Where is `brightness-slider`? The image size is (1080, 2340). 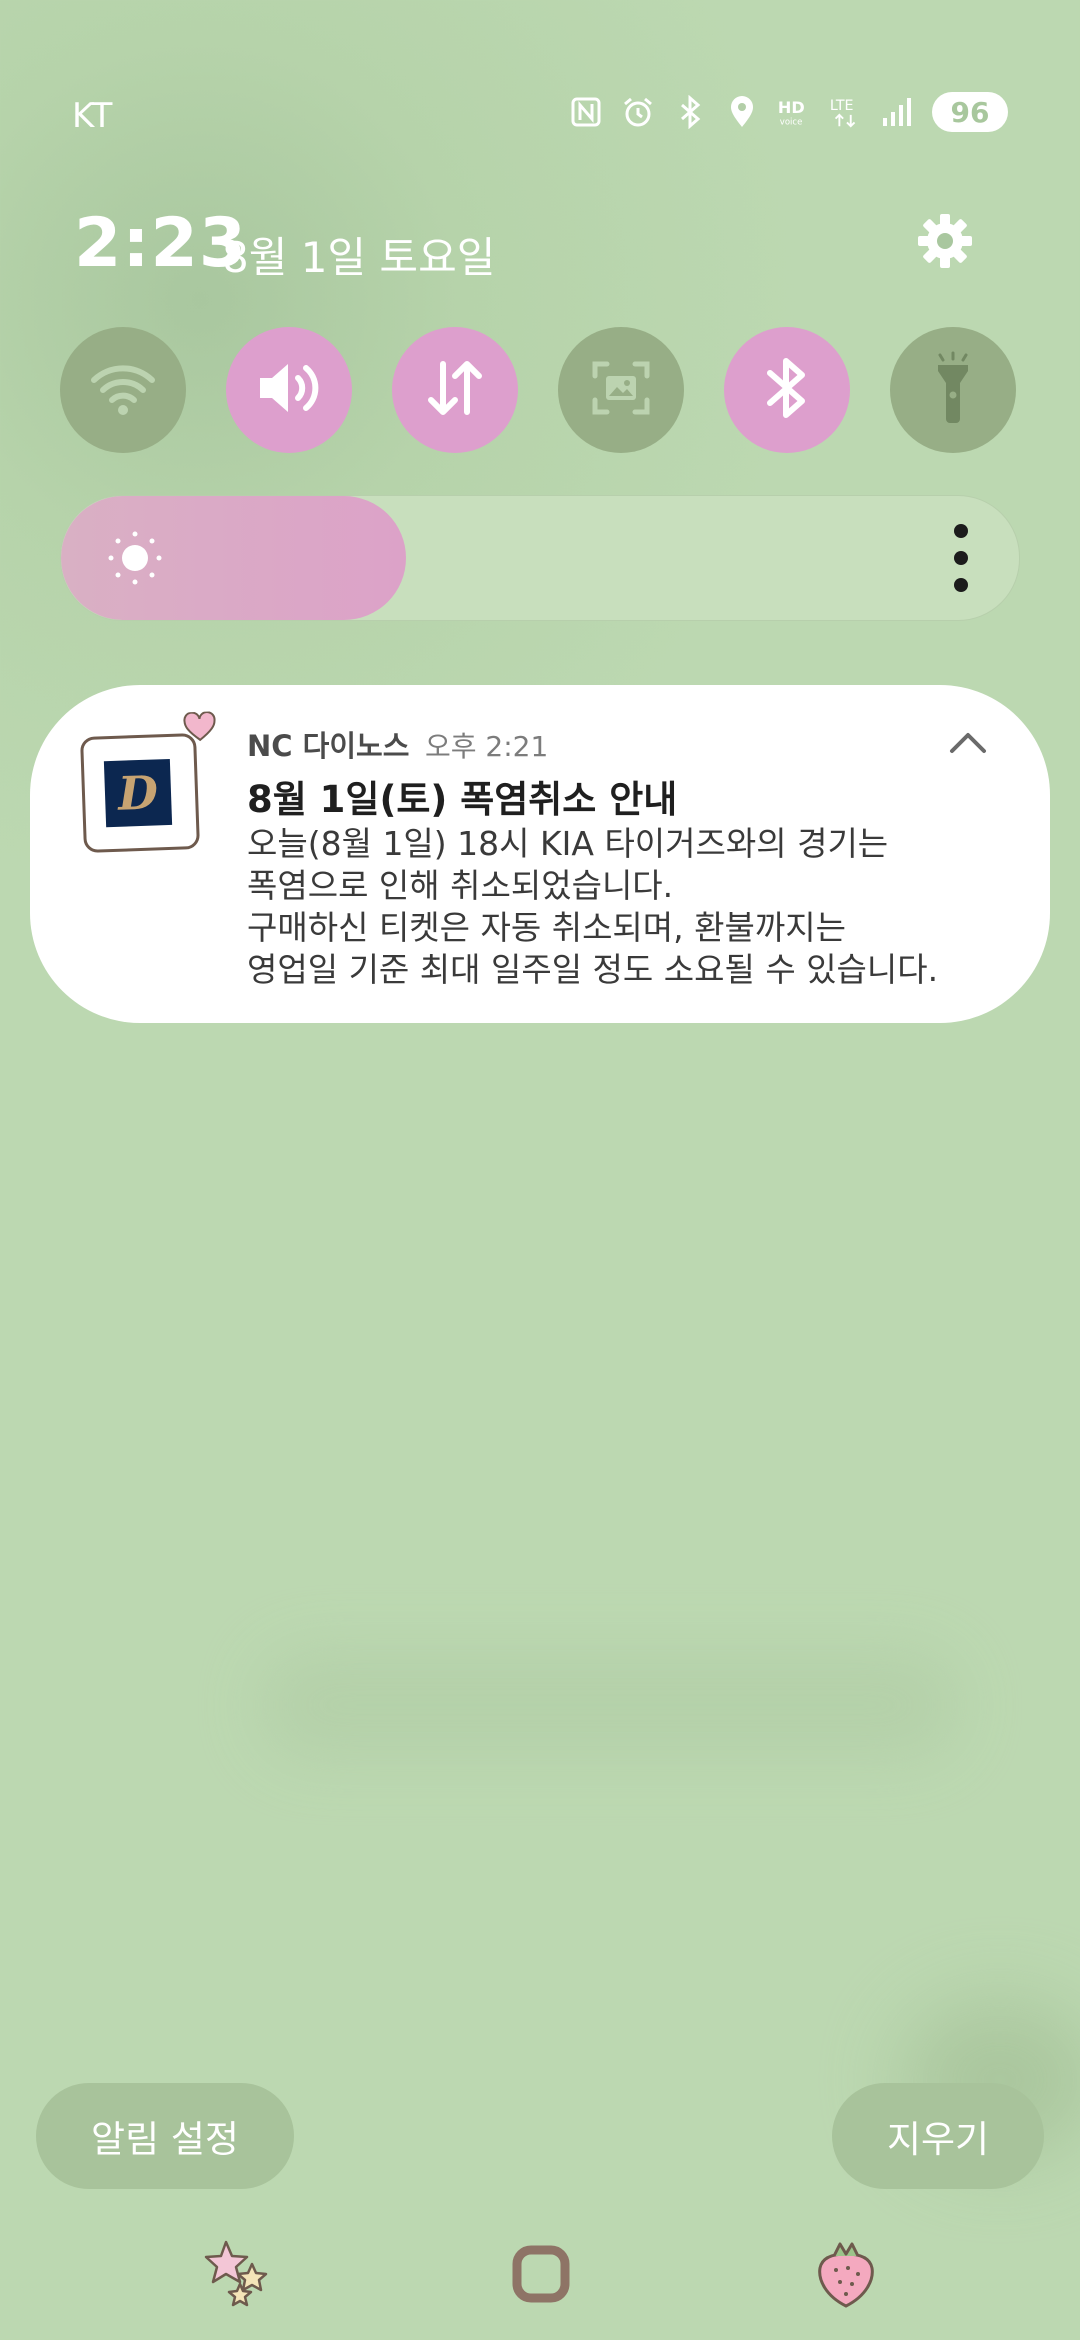 brightness-slider is located at coordinates (540, 558).